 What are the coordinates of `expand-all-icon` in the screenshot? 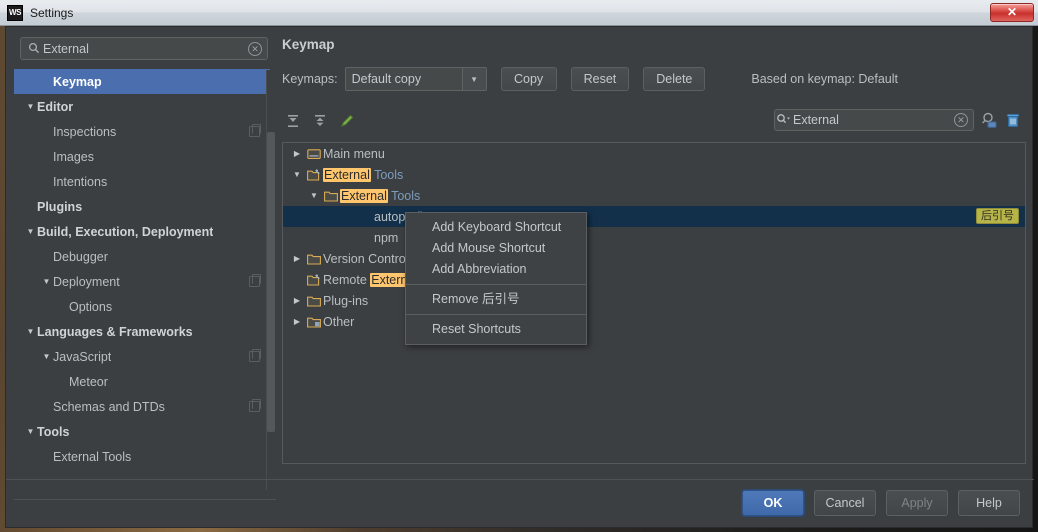 It's located at (293, 121).